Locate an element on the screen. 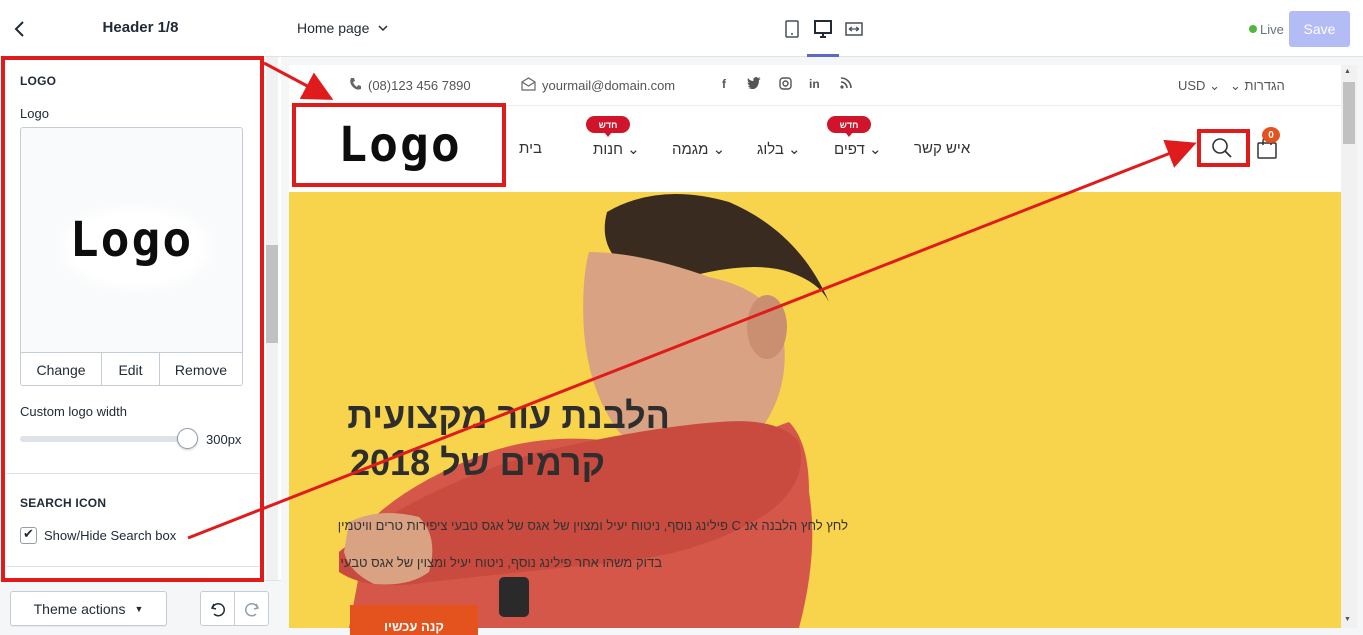 This screenshot has height=635, width=1363. store-phone: (08)123 456 7890 is located at coordinates (419, 85).